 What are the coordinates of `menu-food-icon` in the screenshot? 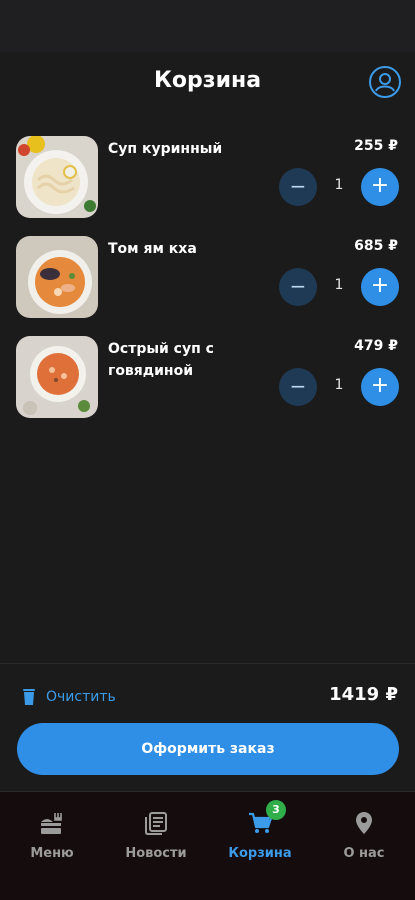 It's located at (51, 823).